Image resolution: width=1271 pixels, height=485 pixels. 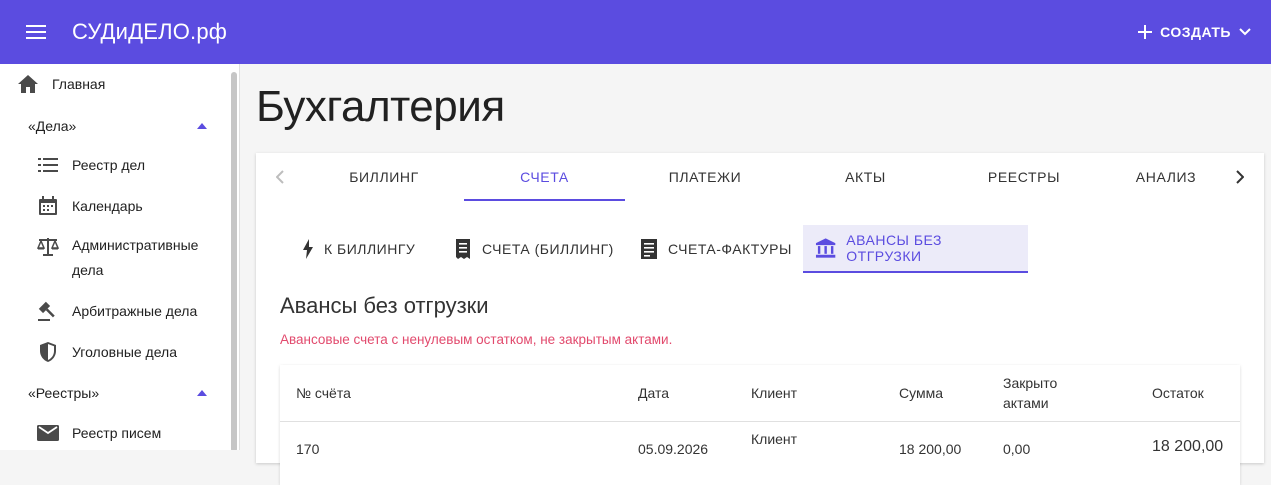 What do you see at coordinates (635, 32) in the screenshot?
I see `app-bar: СУДиДЕЛО.рф СОЗДАТЬ` at bounding box center [635, 32].